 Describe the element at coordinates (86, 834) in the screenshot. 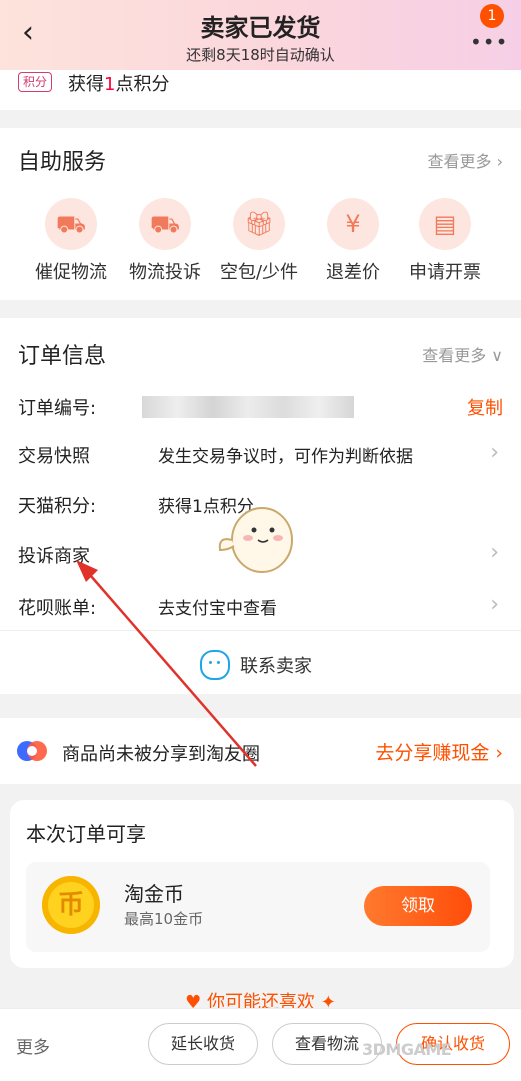

I see `benefits-title: 本次订单可享` at that location.